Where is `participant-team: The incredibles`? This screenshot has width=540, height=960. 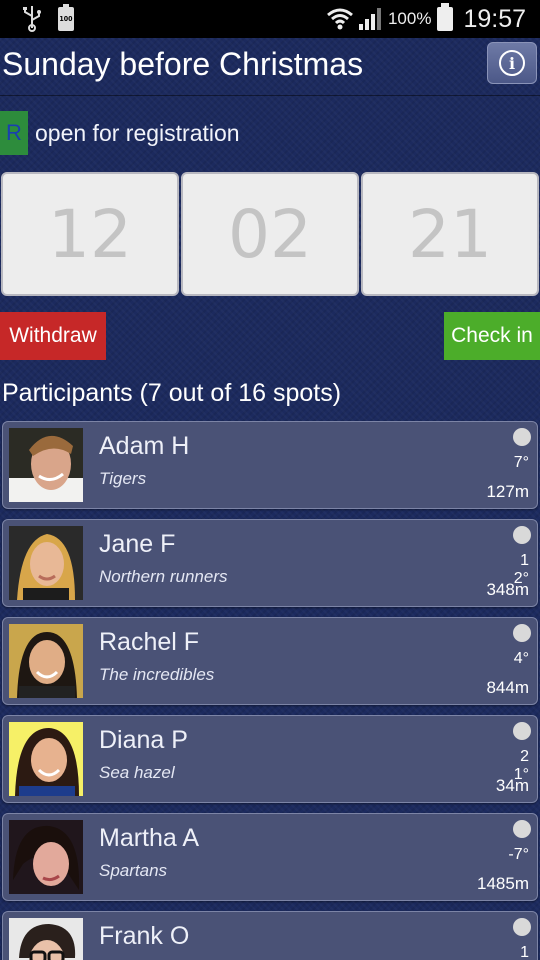
participant-team: The incredibles is located at coordinates (157, 674).